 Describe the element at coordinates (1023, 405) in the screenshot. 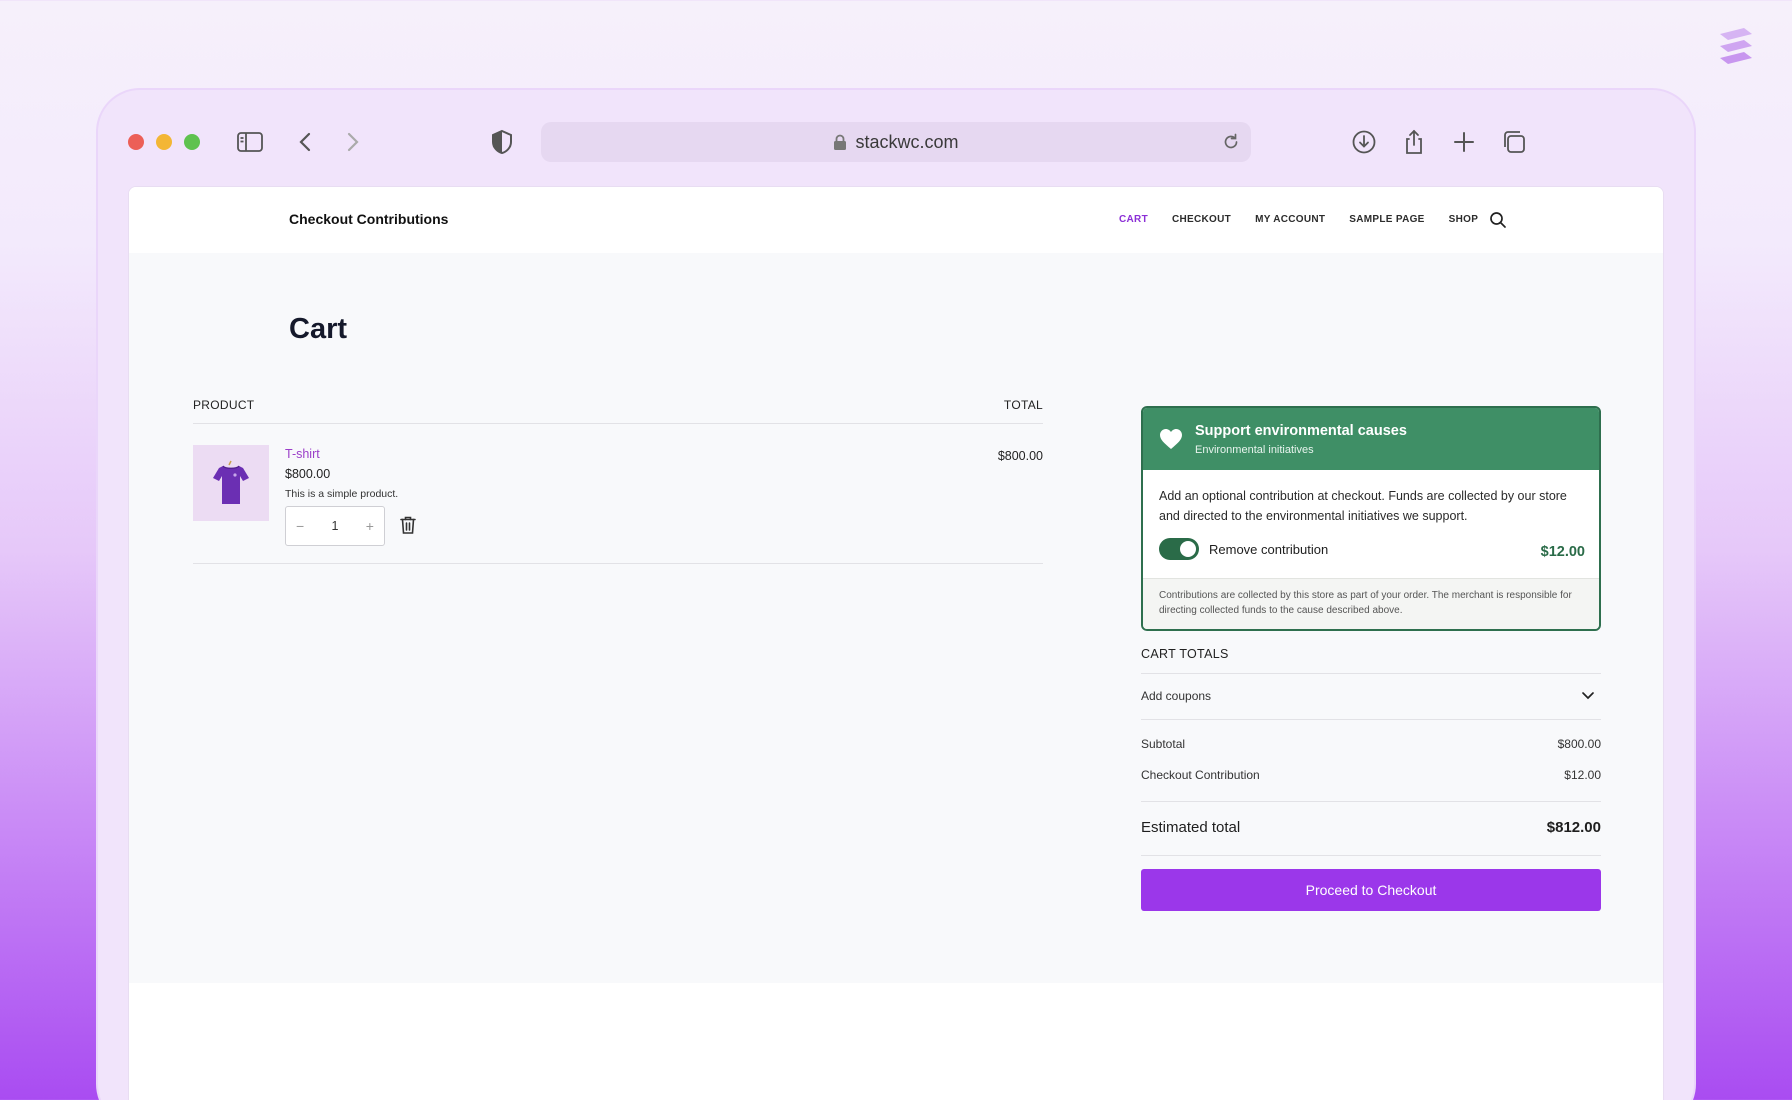

I see `column-total: TOTAL` at that location.